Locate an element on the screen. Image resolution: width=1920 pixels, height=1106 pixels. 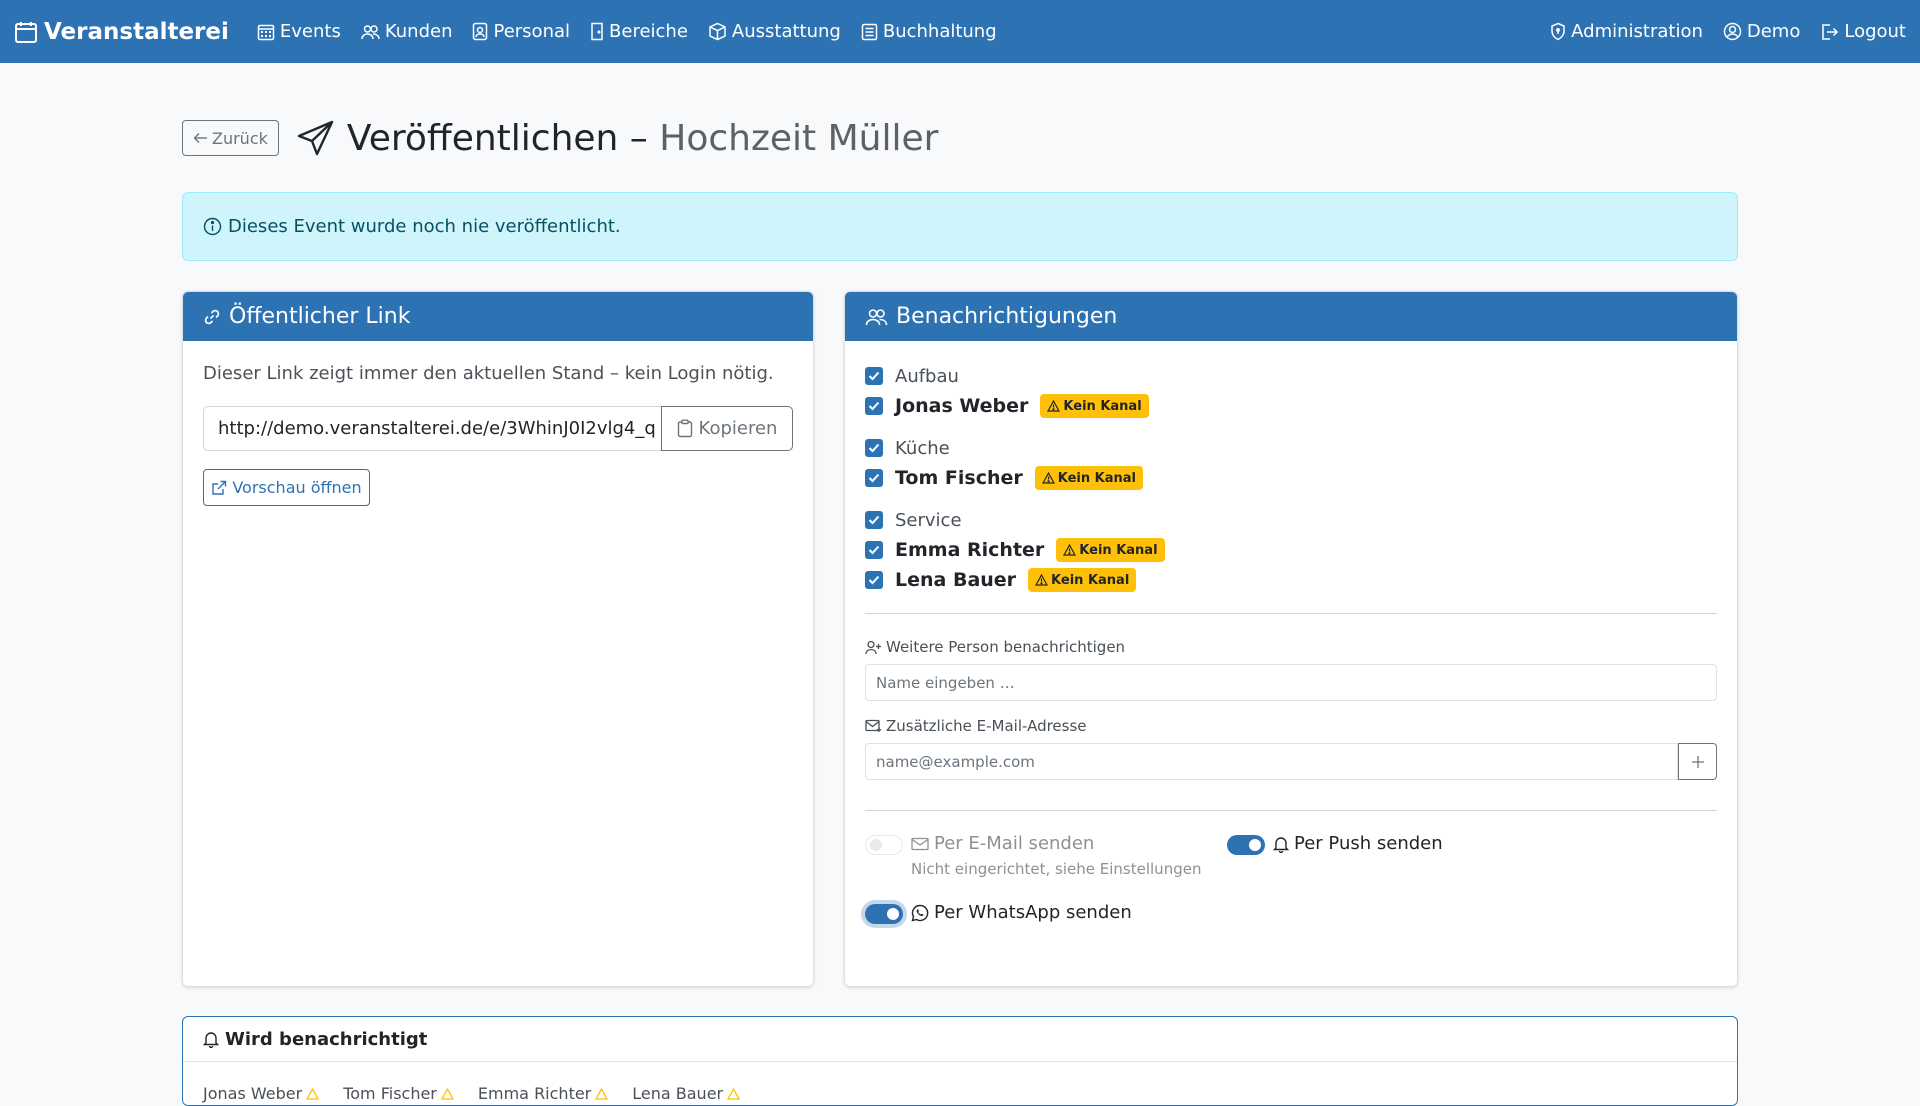
calendar-icon is located at coordinates (26, 32).